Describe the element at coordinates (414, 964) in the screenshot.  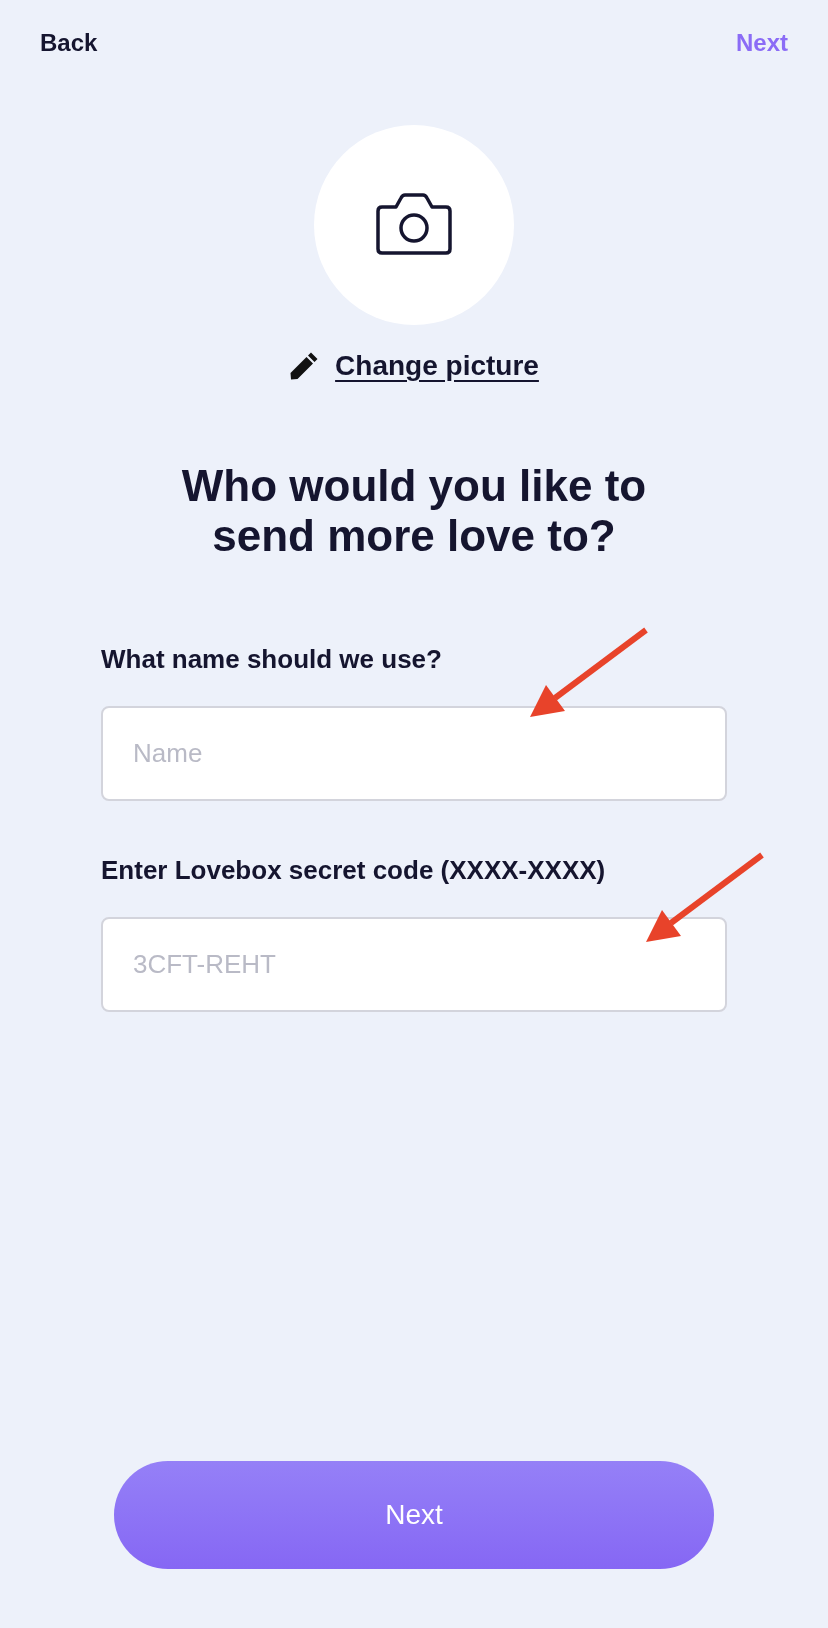
I see `text-field: 3CFT-REHT` at that location.